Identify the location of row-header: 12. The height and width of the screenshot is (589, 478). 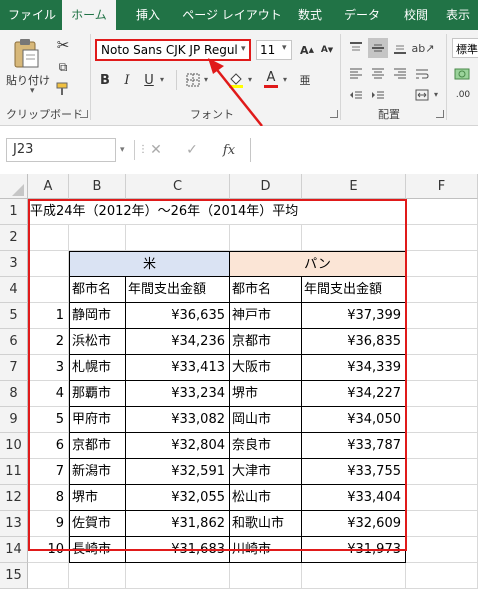
(14, 498).